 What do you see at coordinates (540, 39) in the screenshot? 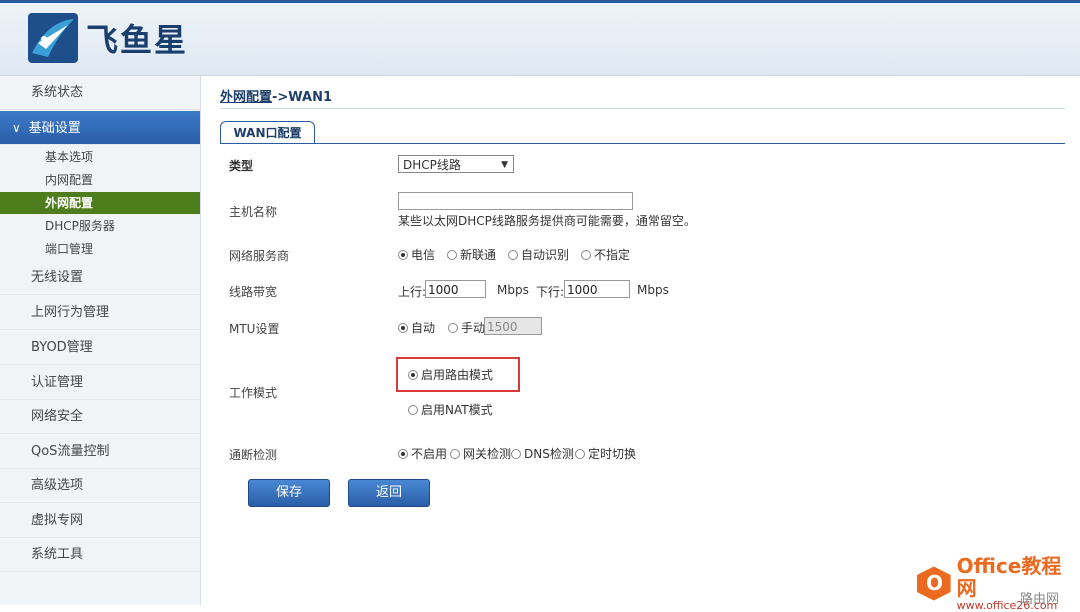
I see `header-bar: 飞鱼星` at bounding box center [540, 39].